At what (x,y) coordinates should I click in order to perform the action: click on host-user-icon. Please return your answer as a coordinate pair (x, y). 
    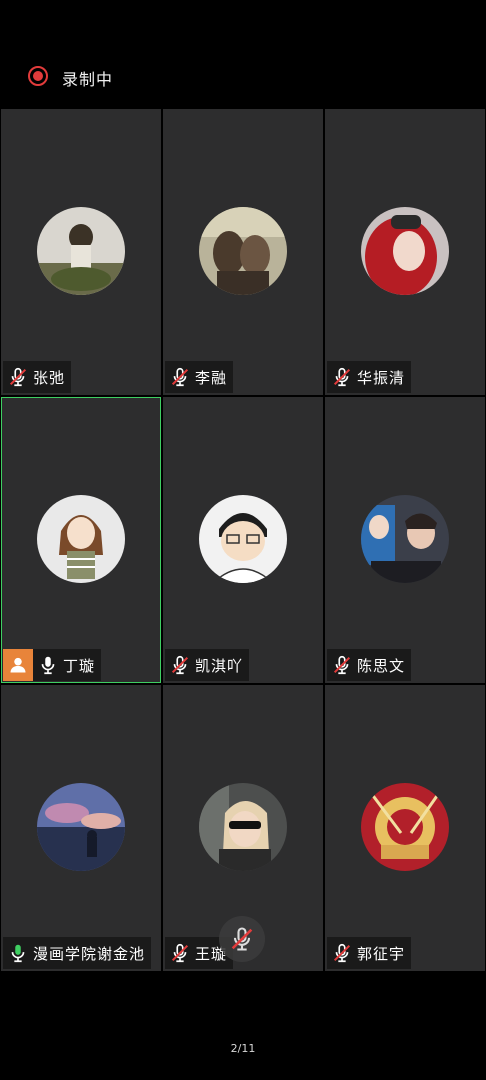
    Looking at the image, I should click on (18, 665).